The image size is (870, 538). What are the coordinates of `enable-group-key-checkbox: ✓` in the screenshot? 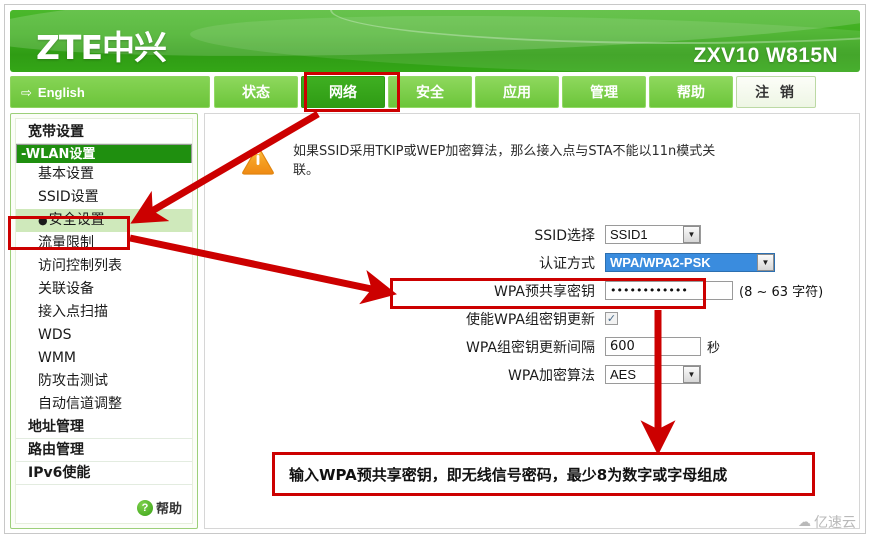 It's located at (611, 318).